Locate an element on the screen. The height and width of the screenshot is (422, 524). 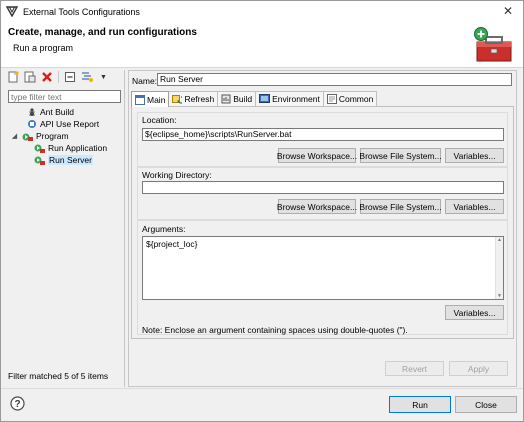
tree-item-label: Program is located at coordinates (52, 136).